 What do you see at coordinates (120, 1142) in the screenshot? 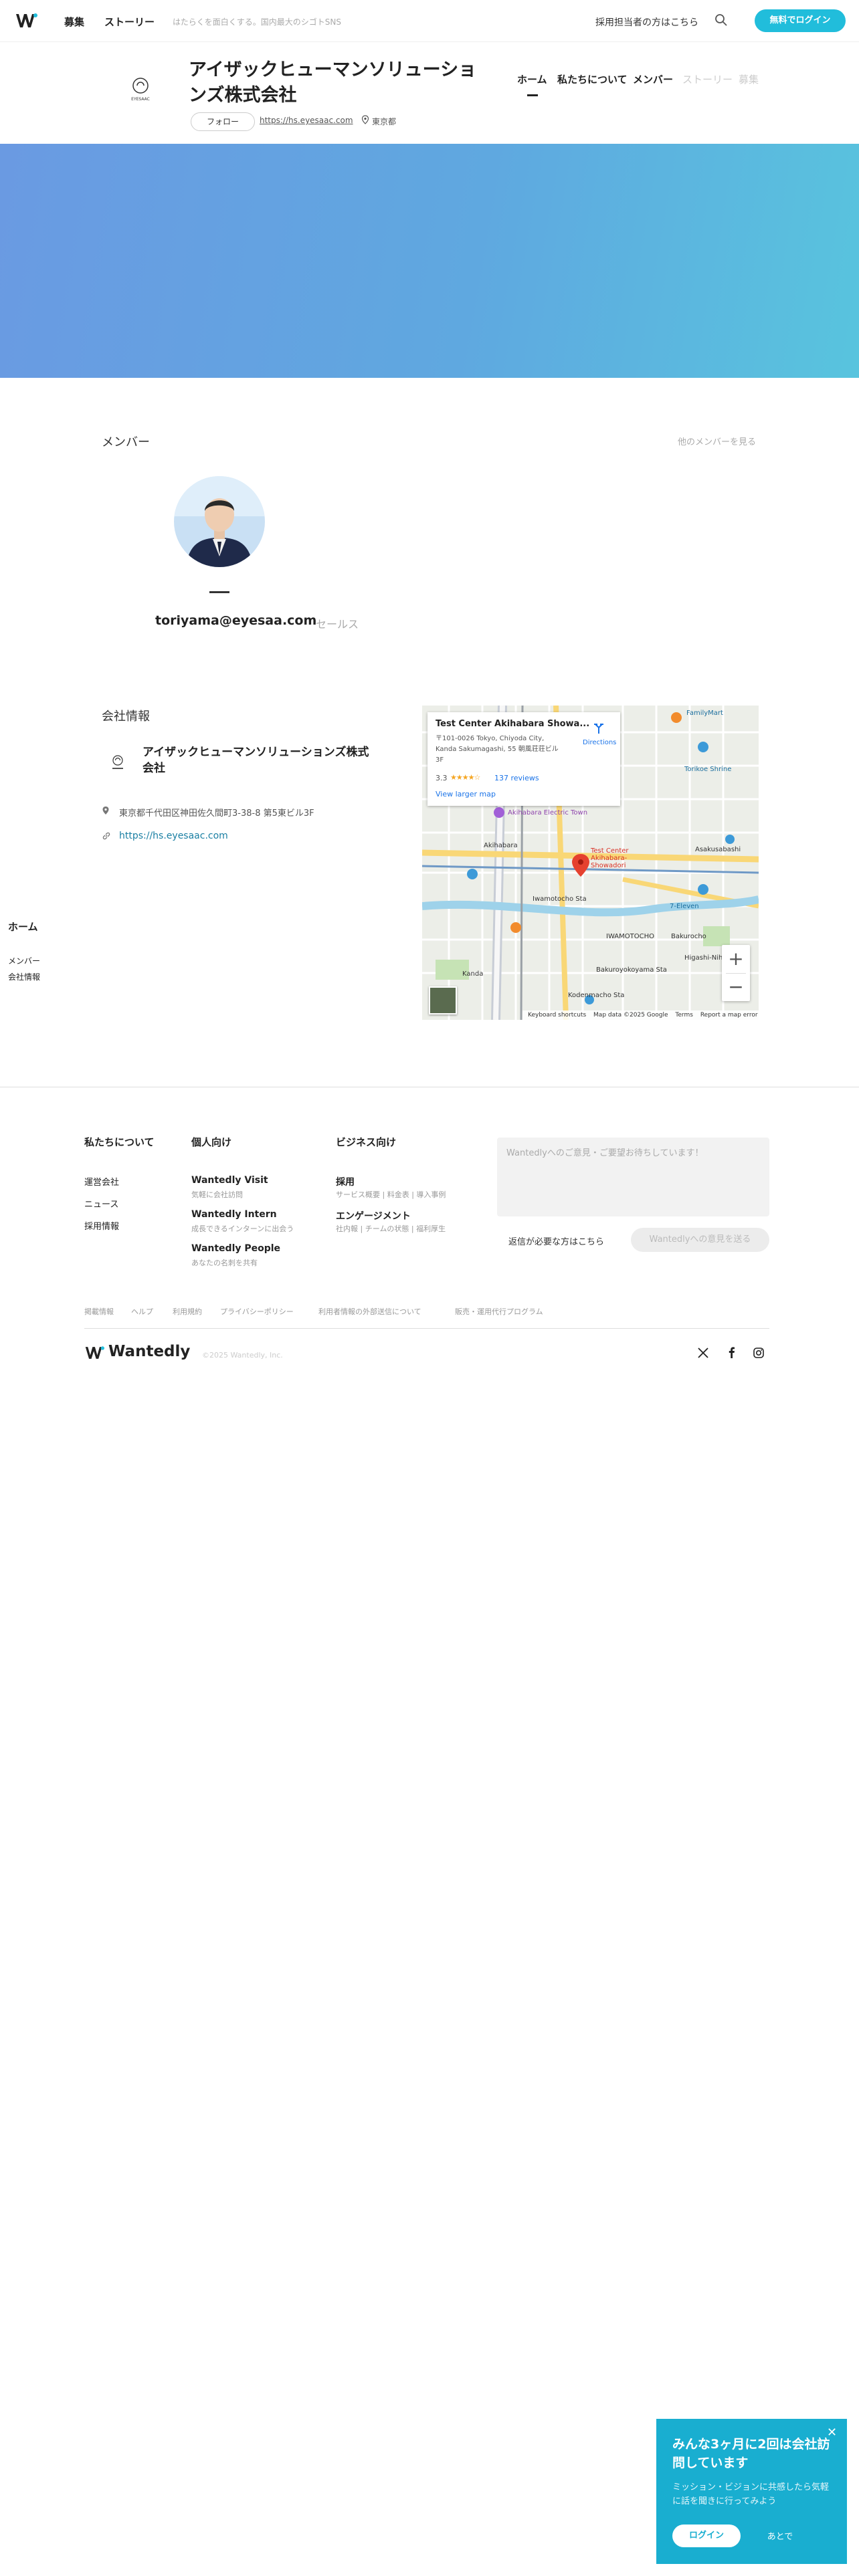
I see `footer-col-about-title: 私たちについて` at bounding box center [120, 1142].